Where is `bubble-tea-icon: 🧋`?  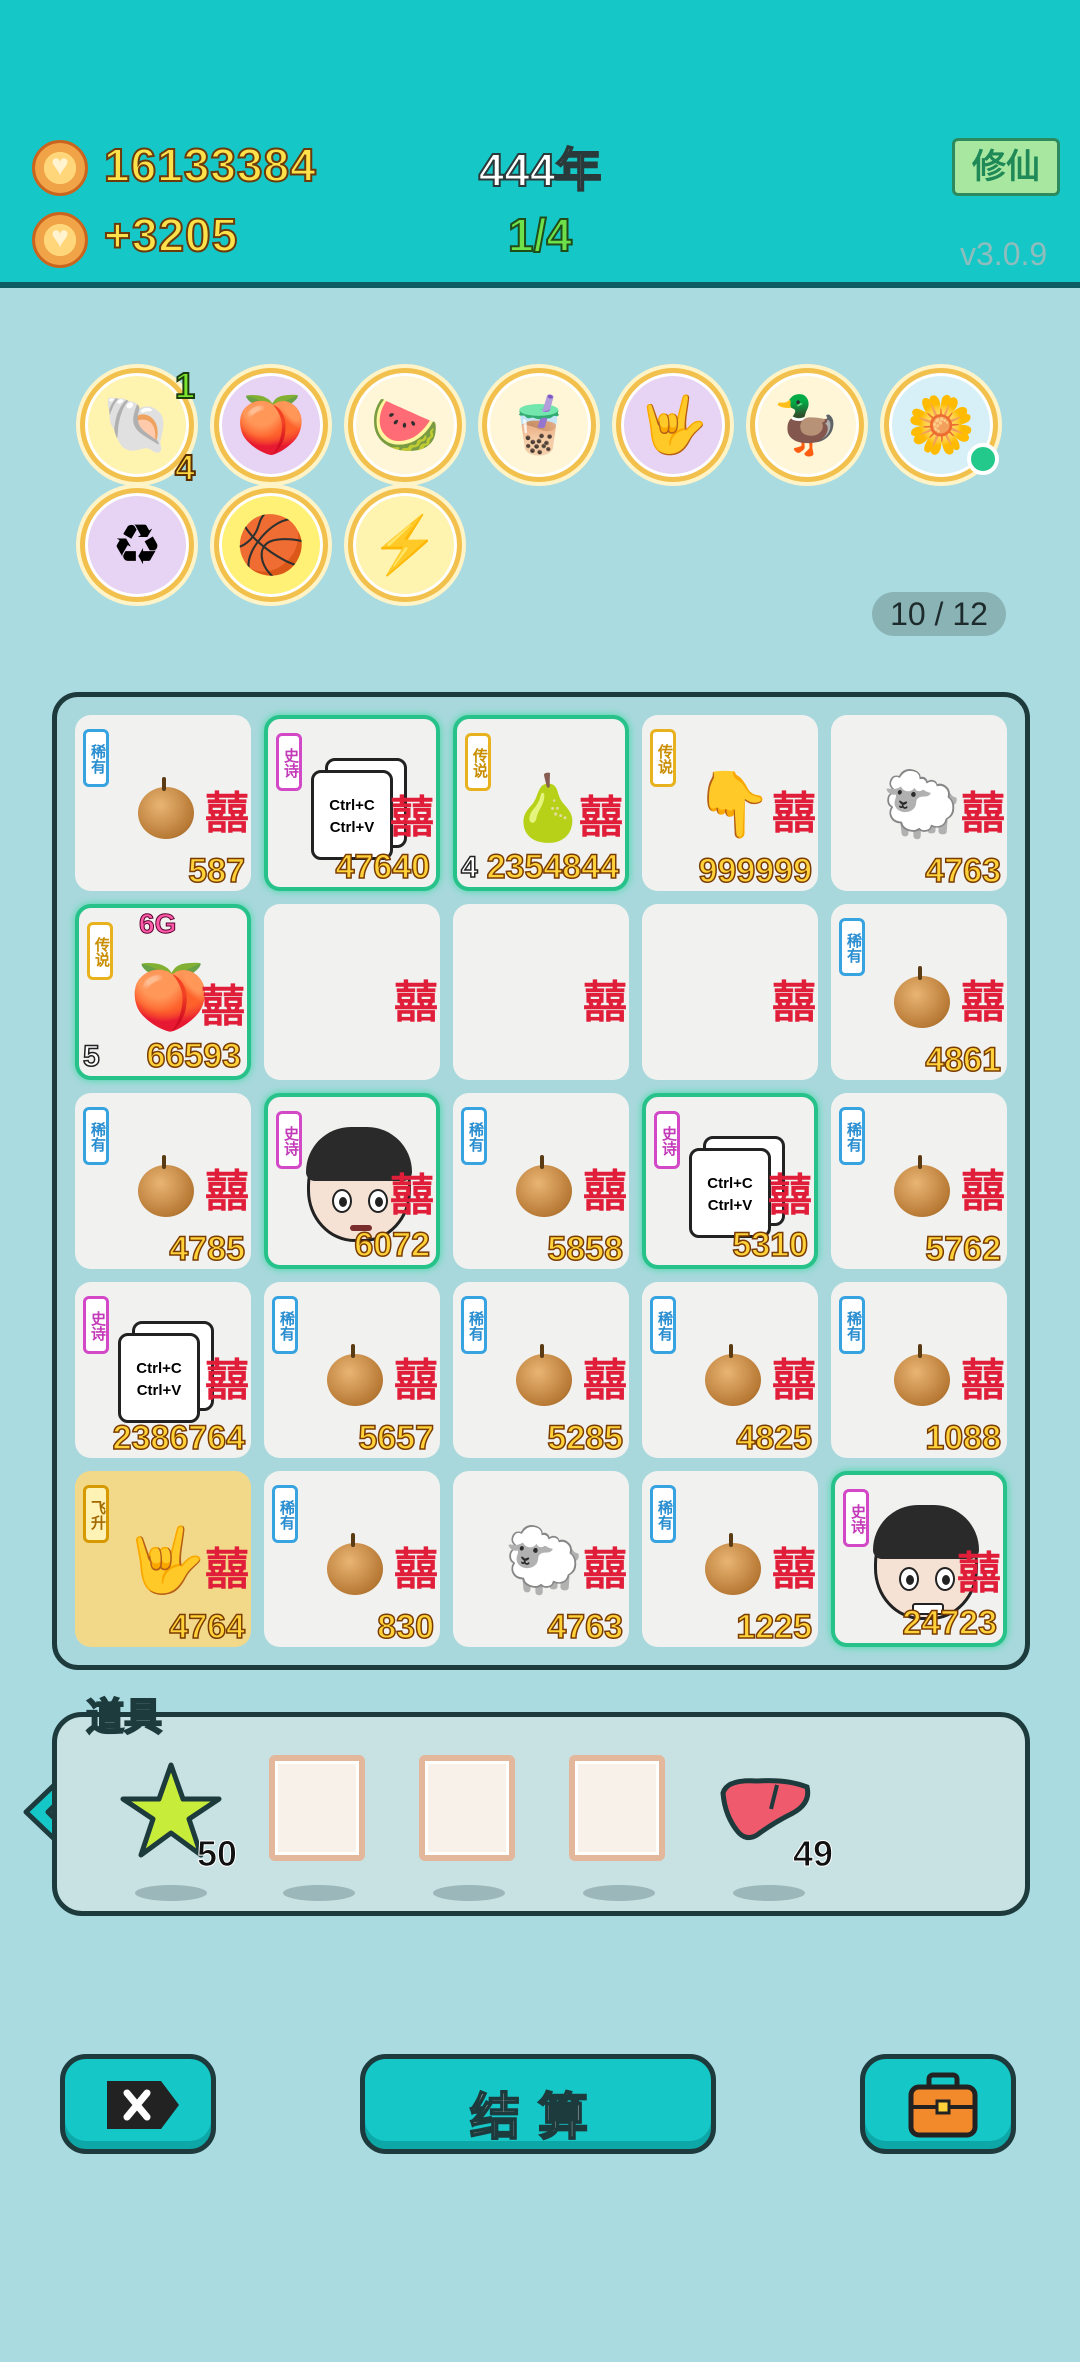
bubble-tea-icon: 🧋 is located at coordinates (539, 425).